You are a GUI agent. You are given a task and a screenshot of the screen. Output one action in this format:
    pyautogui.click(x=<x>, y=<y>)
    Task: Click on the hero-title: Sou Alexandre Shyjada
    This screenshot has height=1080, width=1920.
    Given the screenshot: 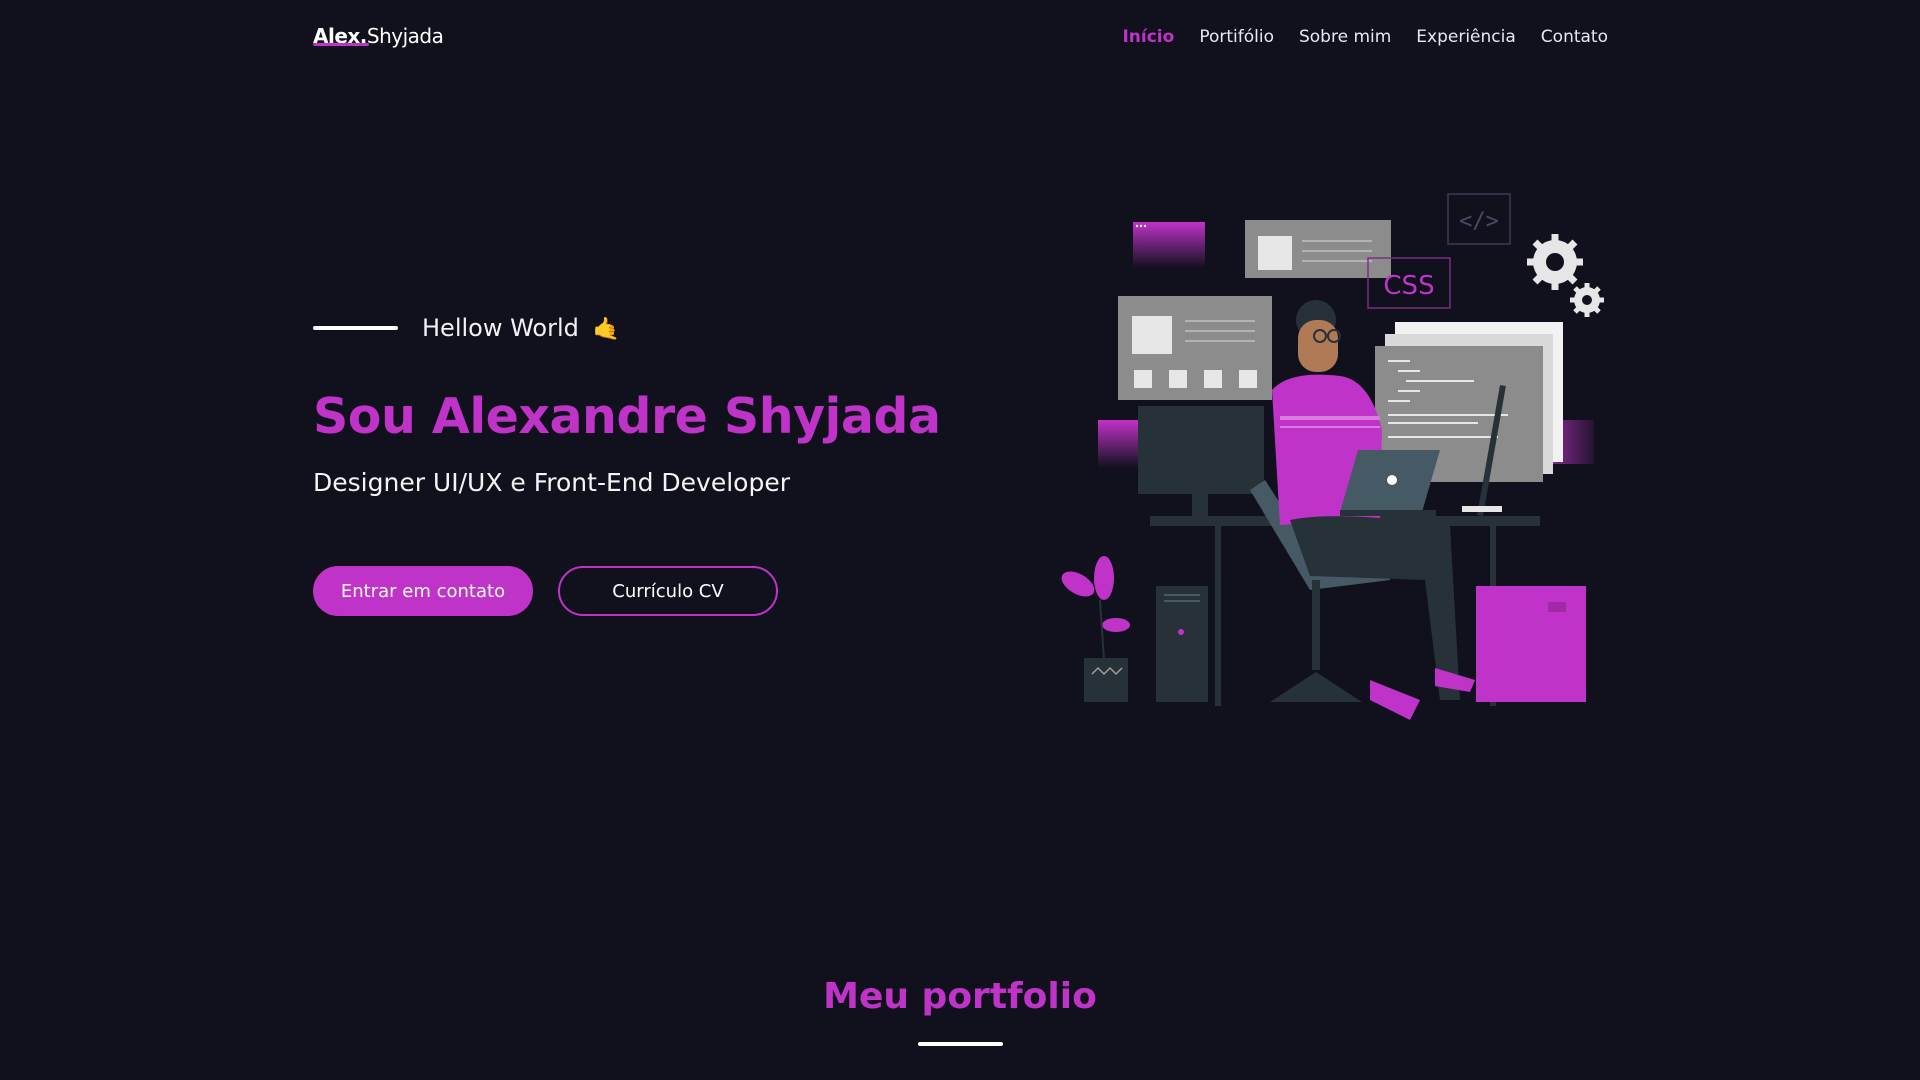 What is the action you would take?
    pyautogui.click(x=627, y=416)
    